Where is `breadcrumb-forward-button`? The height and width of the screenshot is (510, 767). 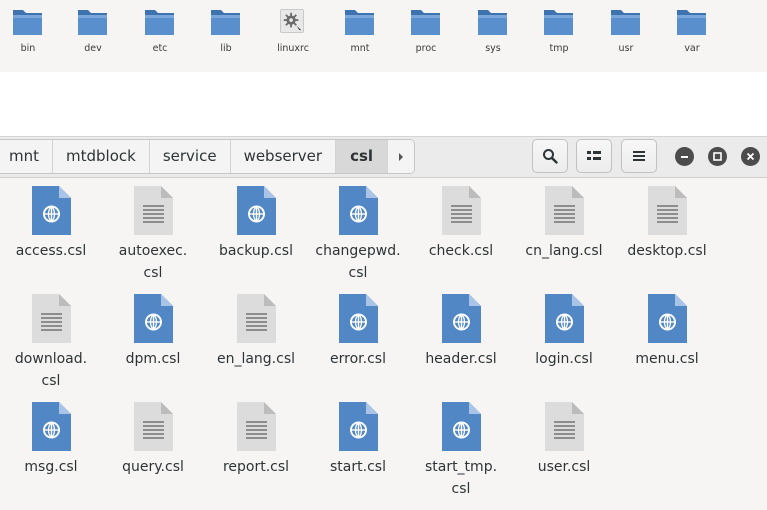
breadcrumb-forward-button is located at coordinates (401, 156).